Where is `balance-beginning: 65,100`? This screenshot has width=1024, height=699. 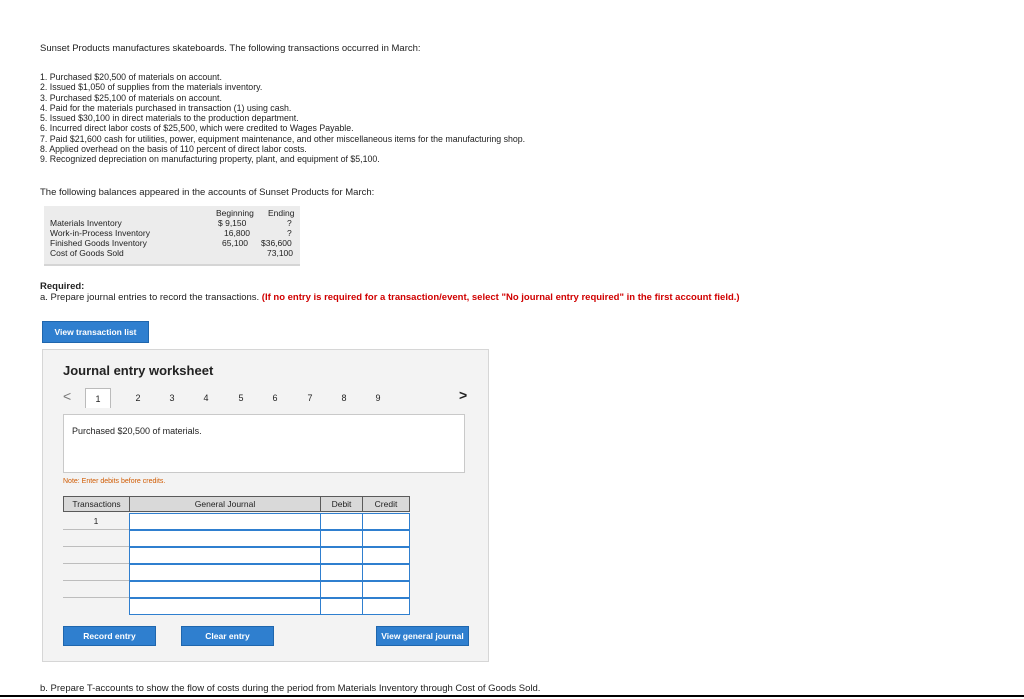
balance-beginning: 65,100 is located at coordinates (235, 243).